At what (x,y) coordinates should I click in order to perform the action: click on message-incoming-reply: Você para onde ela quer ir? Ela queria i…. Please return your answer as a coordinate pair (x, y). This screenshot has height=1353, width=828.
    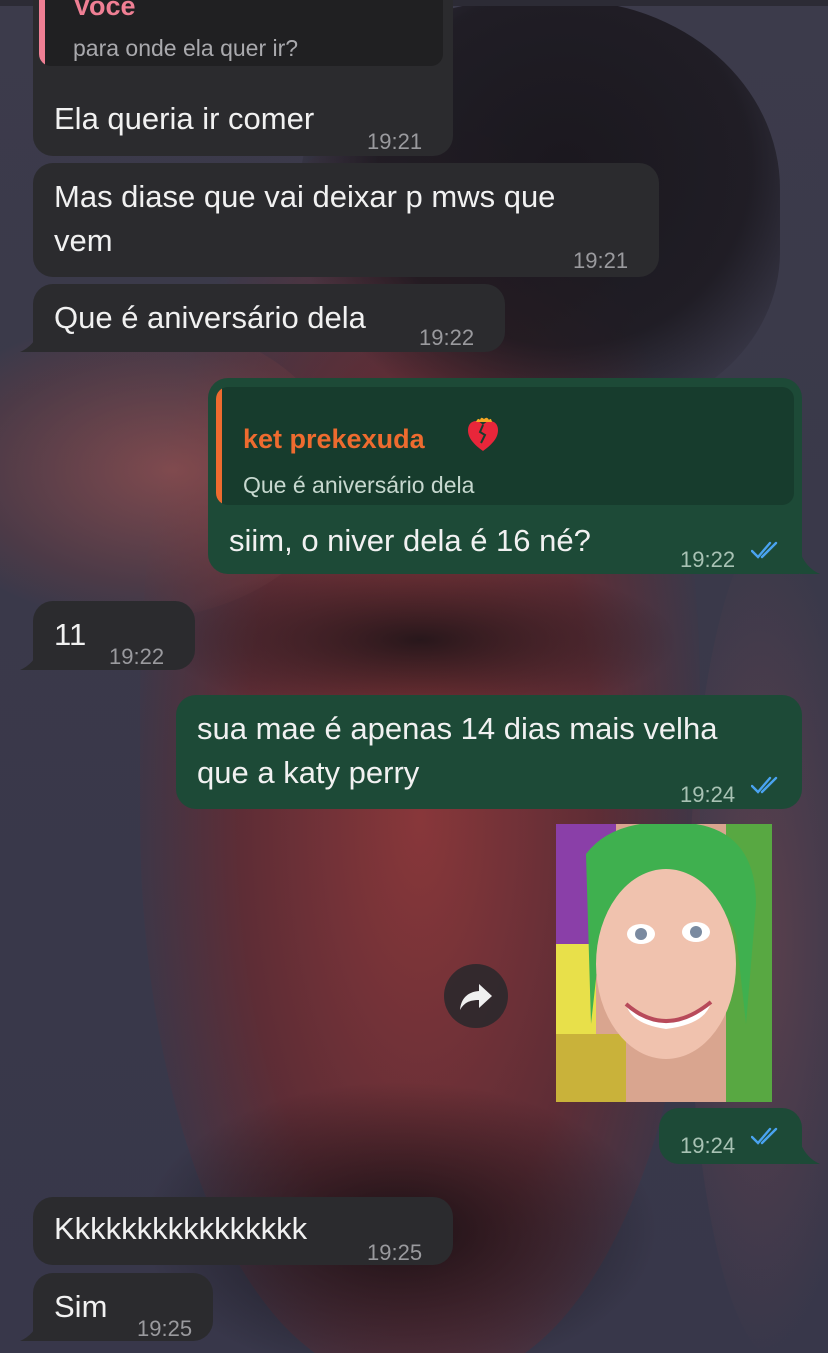
    Looking at the image, I should click on (243, 78).